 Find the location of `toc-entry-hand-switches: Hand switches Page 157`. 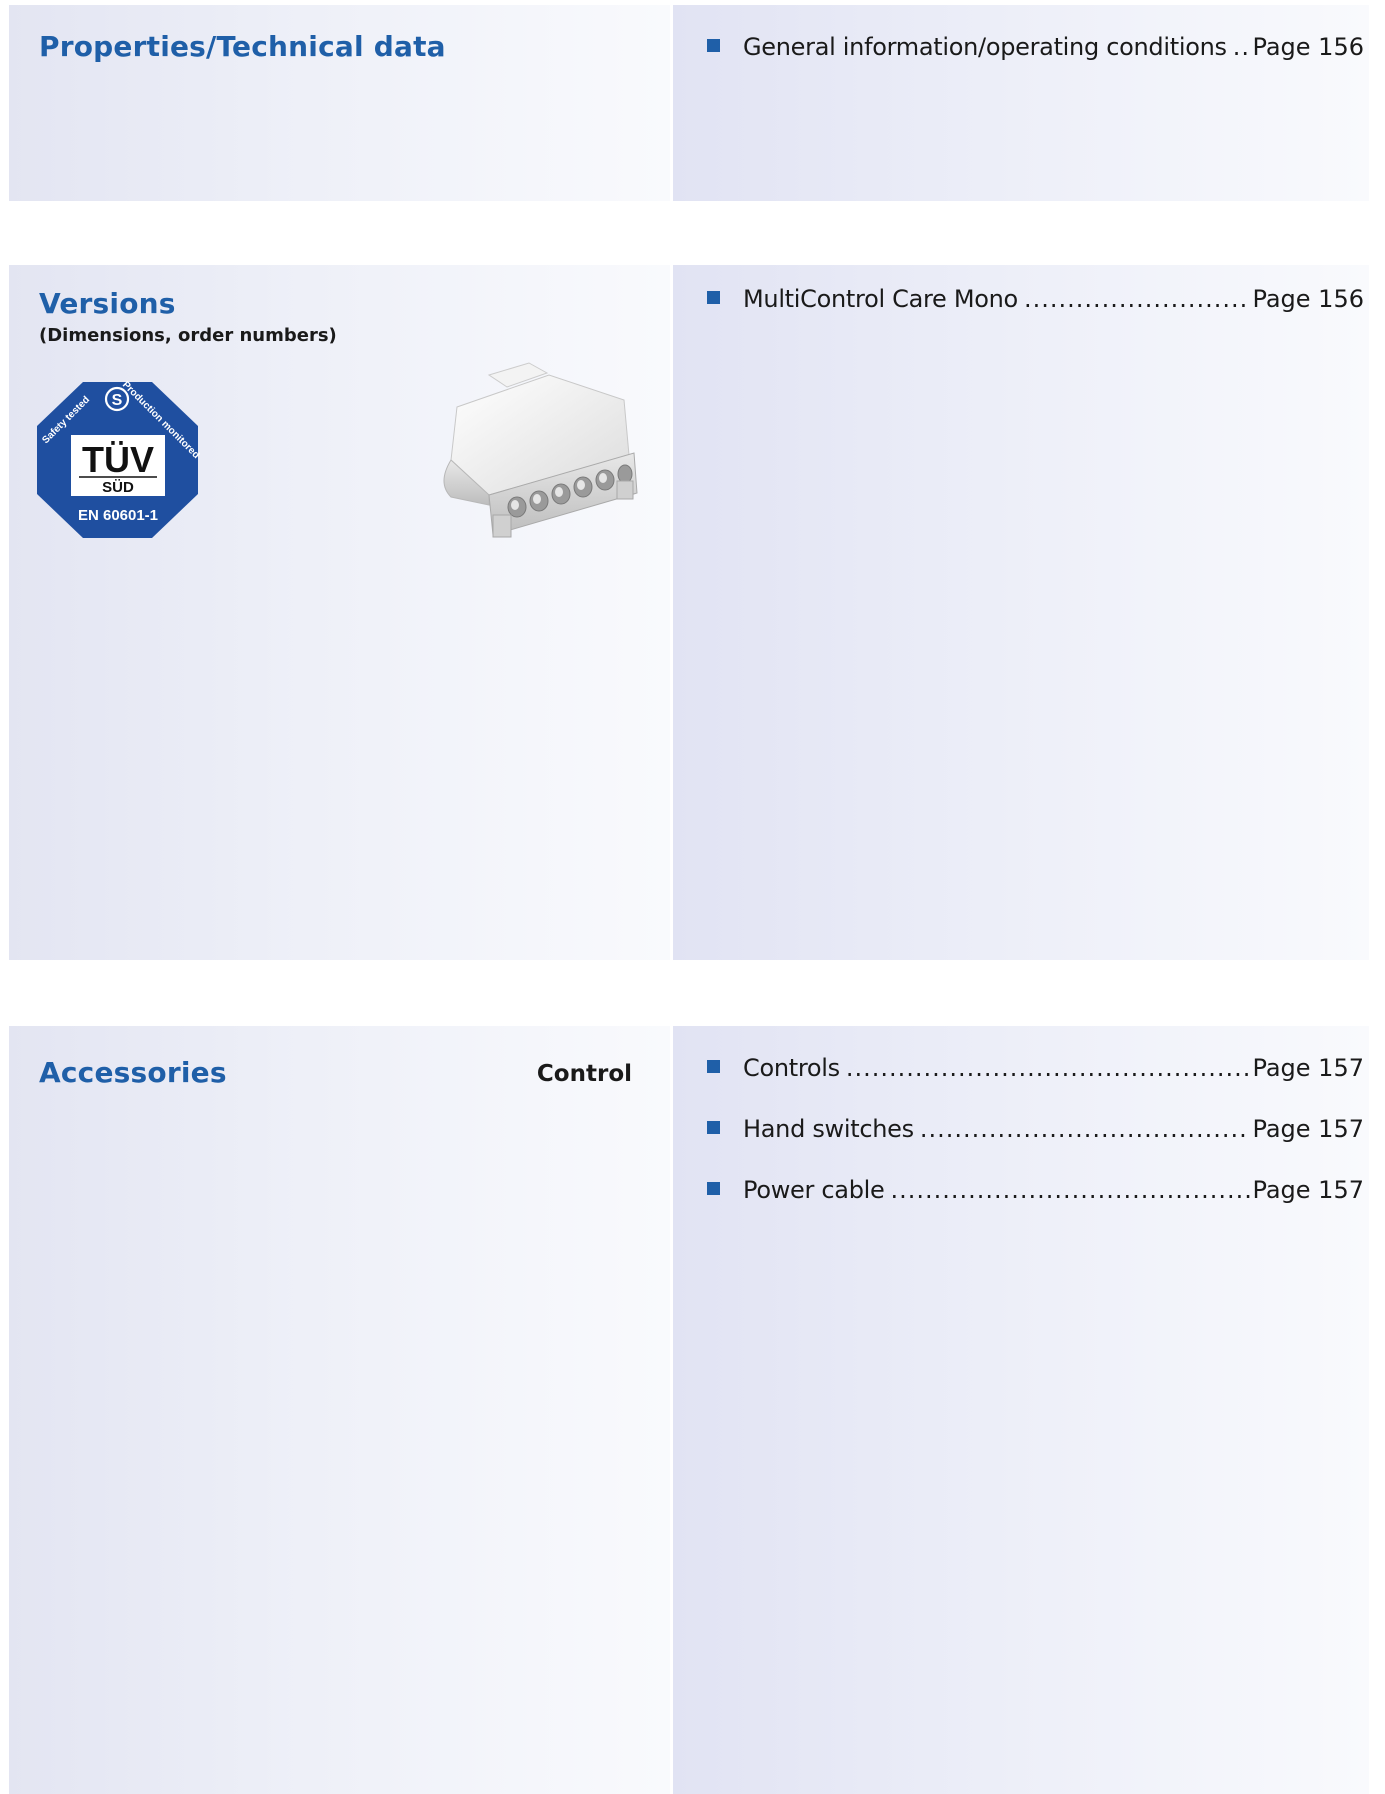

toc-entry-hand-switches: Hand switches Page 157 is located at coordinates (1035, 1145).